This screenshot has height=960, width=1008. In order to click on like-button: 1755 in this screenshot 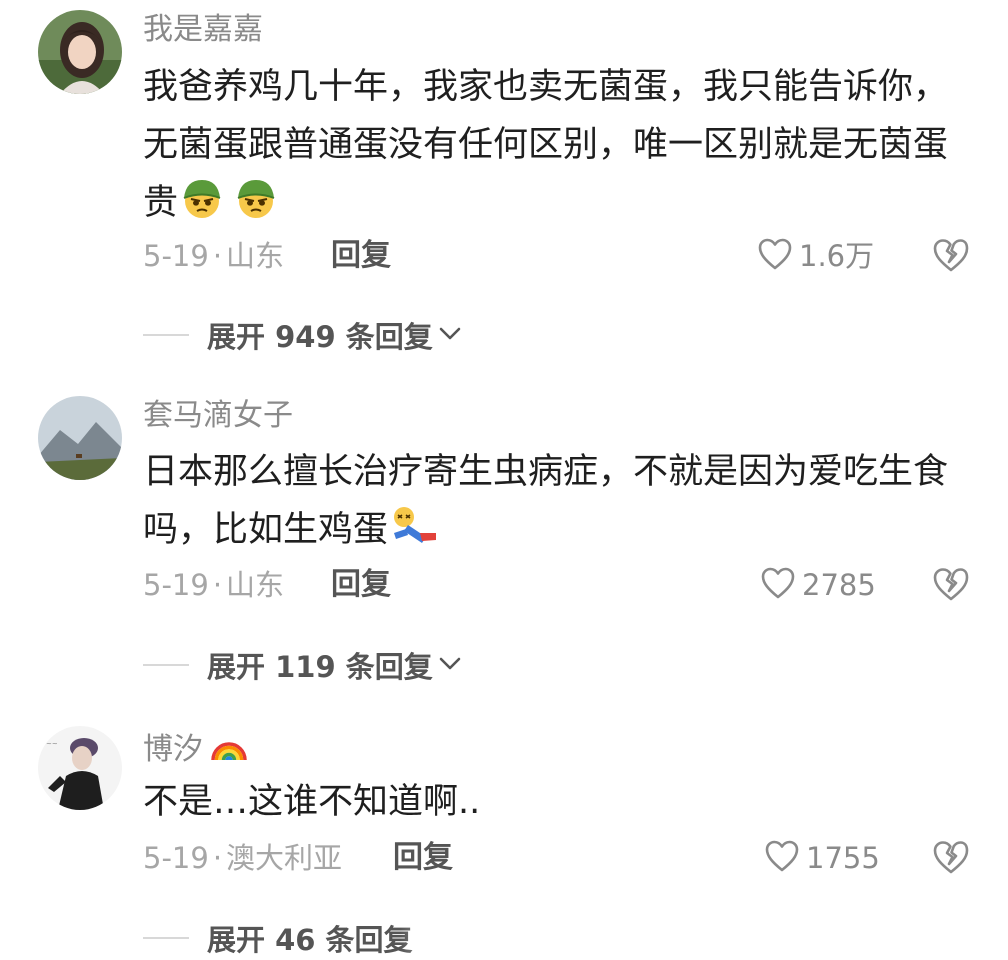, I will do `click(822, 858)`.